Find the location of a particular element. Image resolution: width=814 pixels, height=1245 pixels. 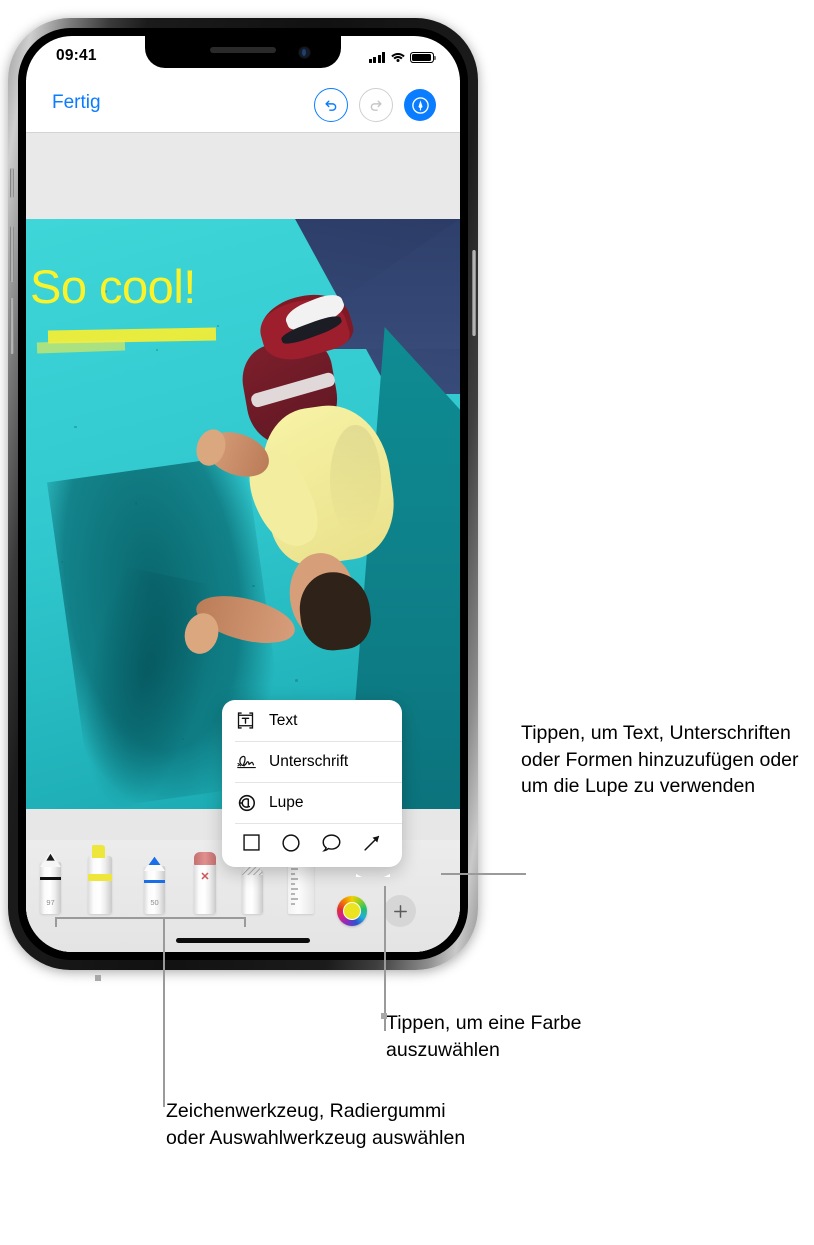

add-markup-popup: Text Unterschrift Lupe is located at coordinates (312, 788).